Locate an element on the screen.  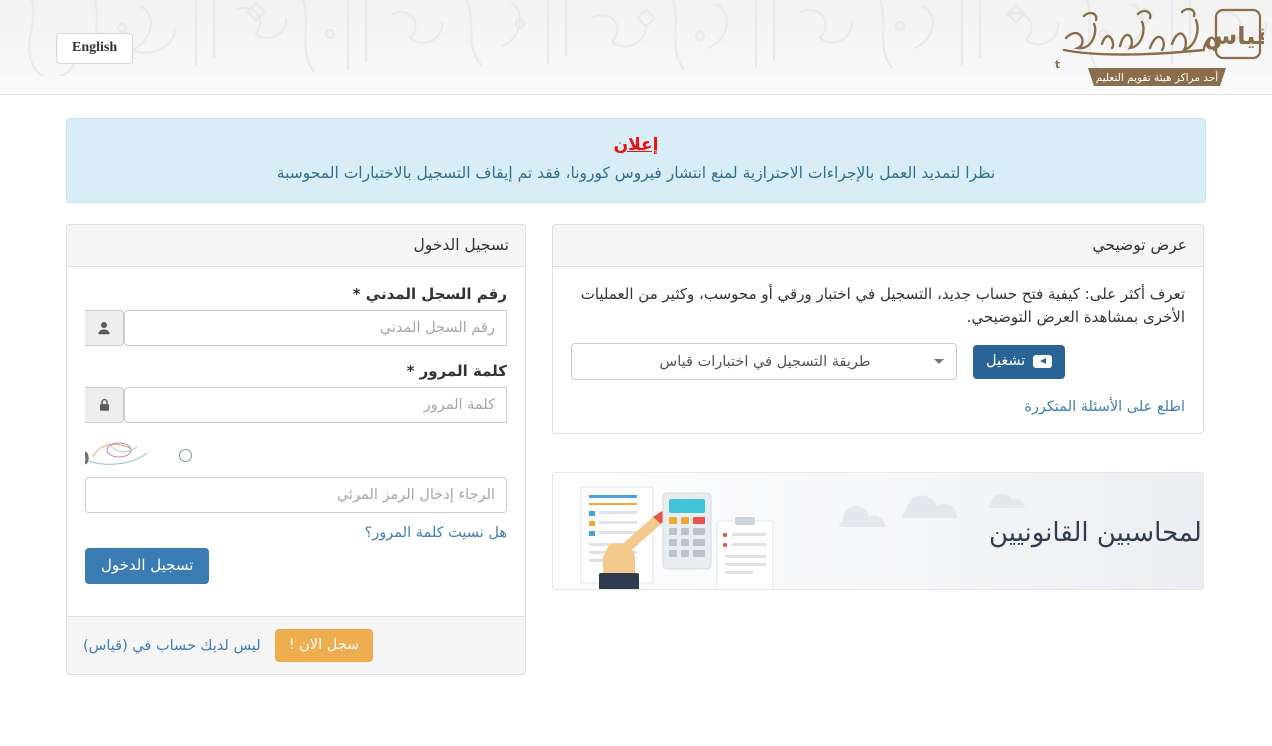
refresh-circle-icon is located at coordinates (185, 456).